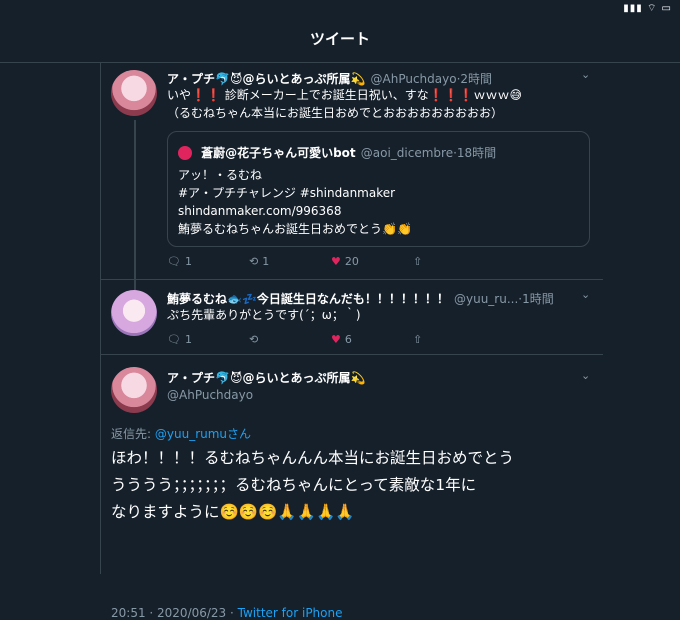 This screenshot has width=680, height=620. I want to click on tweet-timestamp: 20:51 · 2020/06/23 ·, so click(174, 613).